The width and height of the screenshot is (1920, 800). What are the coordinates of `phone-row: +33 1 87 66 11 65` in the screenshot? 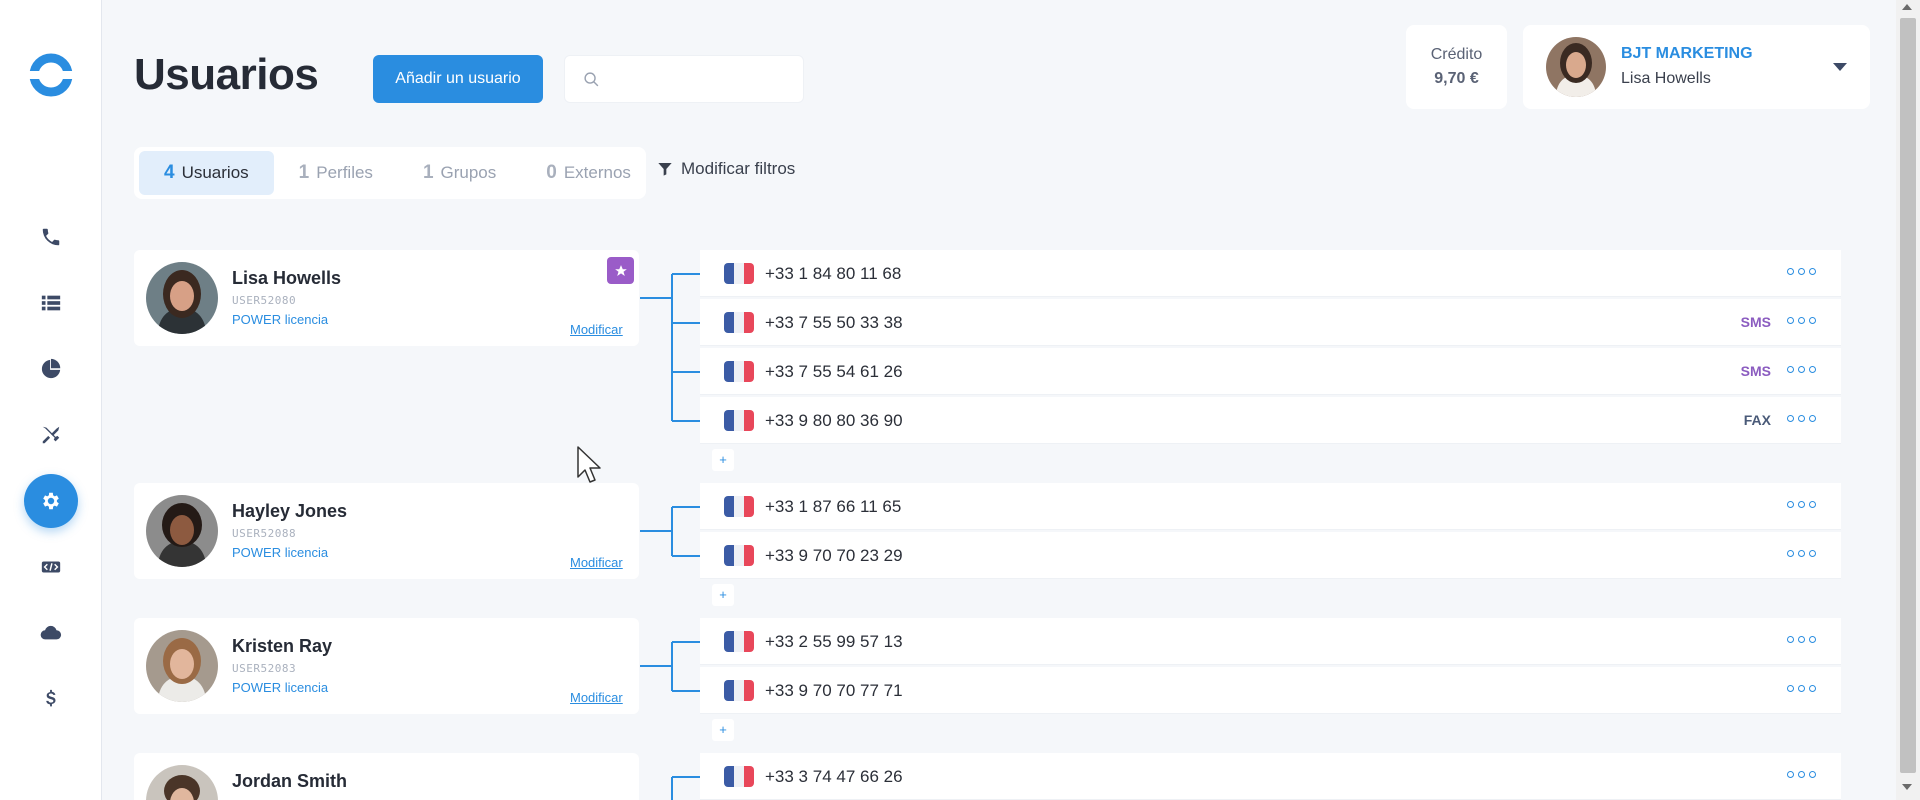 It's located at (1270, 506).